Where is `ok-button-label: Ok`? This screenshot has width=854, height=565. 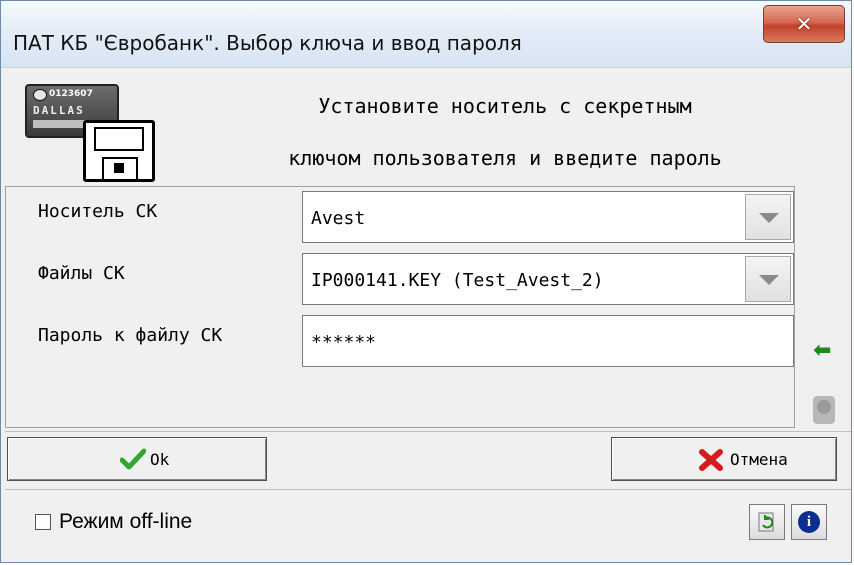 ok-button-label: Ok is located at coordinates (160, 459).